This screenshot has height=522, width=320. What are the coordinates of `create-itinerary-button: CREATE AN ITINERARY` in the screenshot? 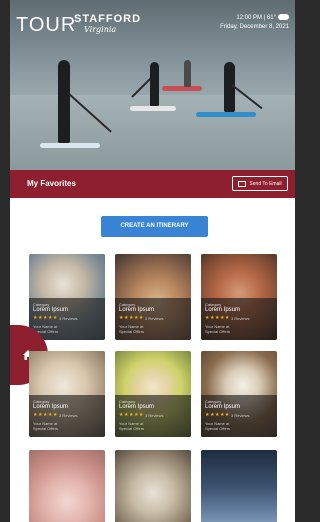 It's located at (154, 226).